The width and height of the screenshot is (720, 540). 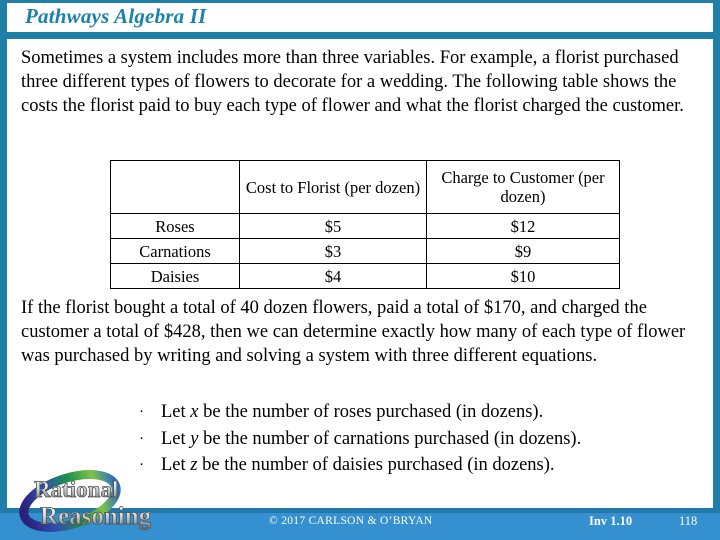 I want to click on row-label-carnations: Carnations, so click(x=175, y=251).